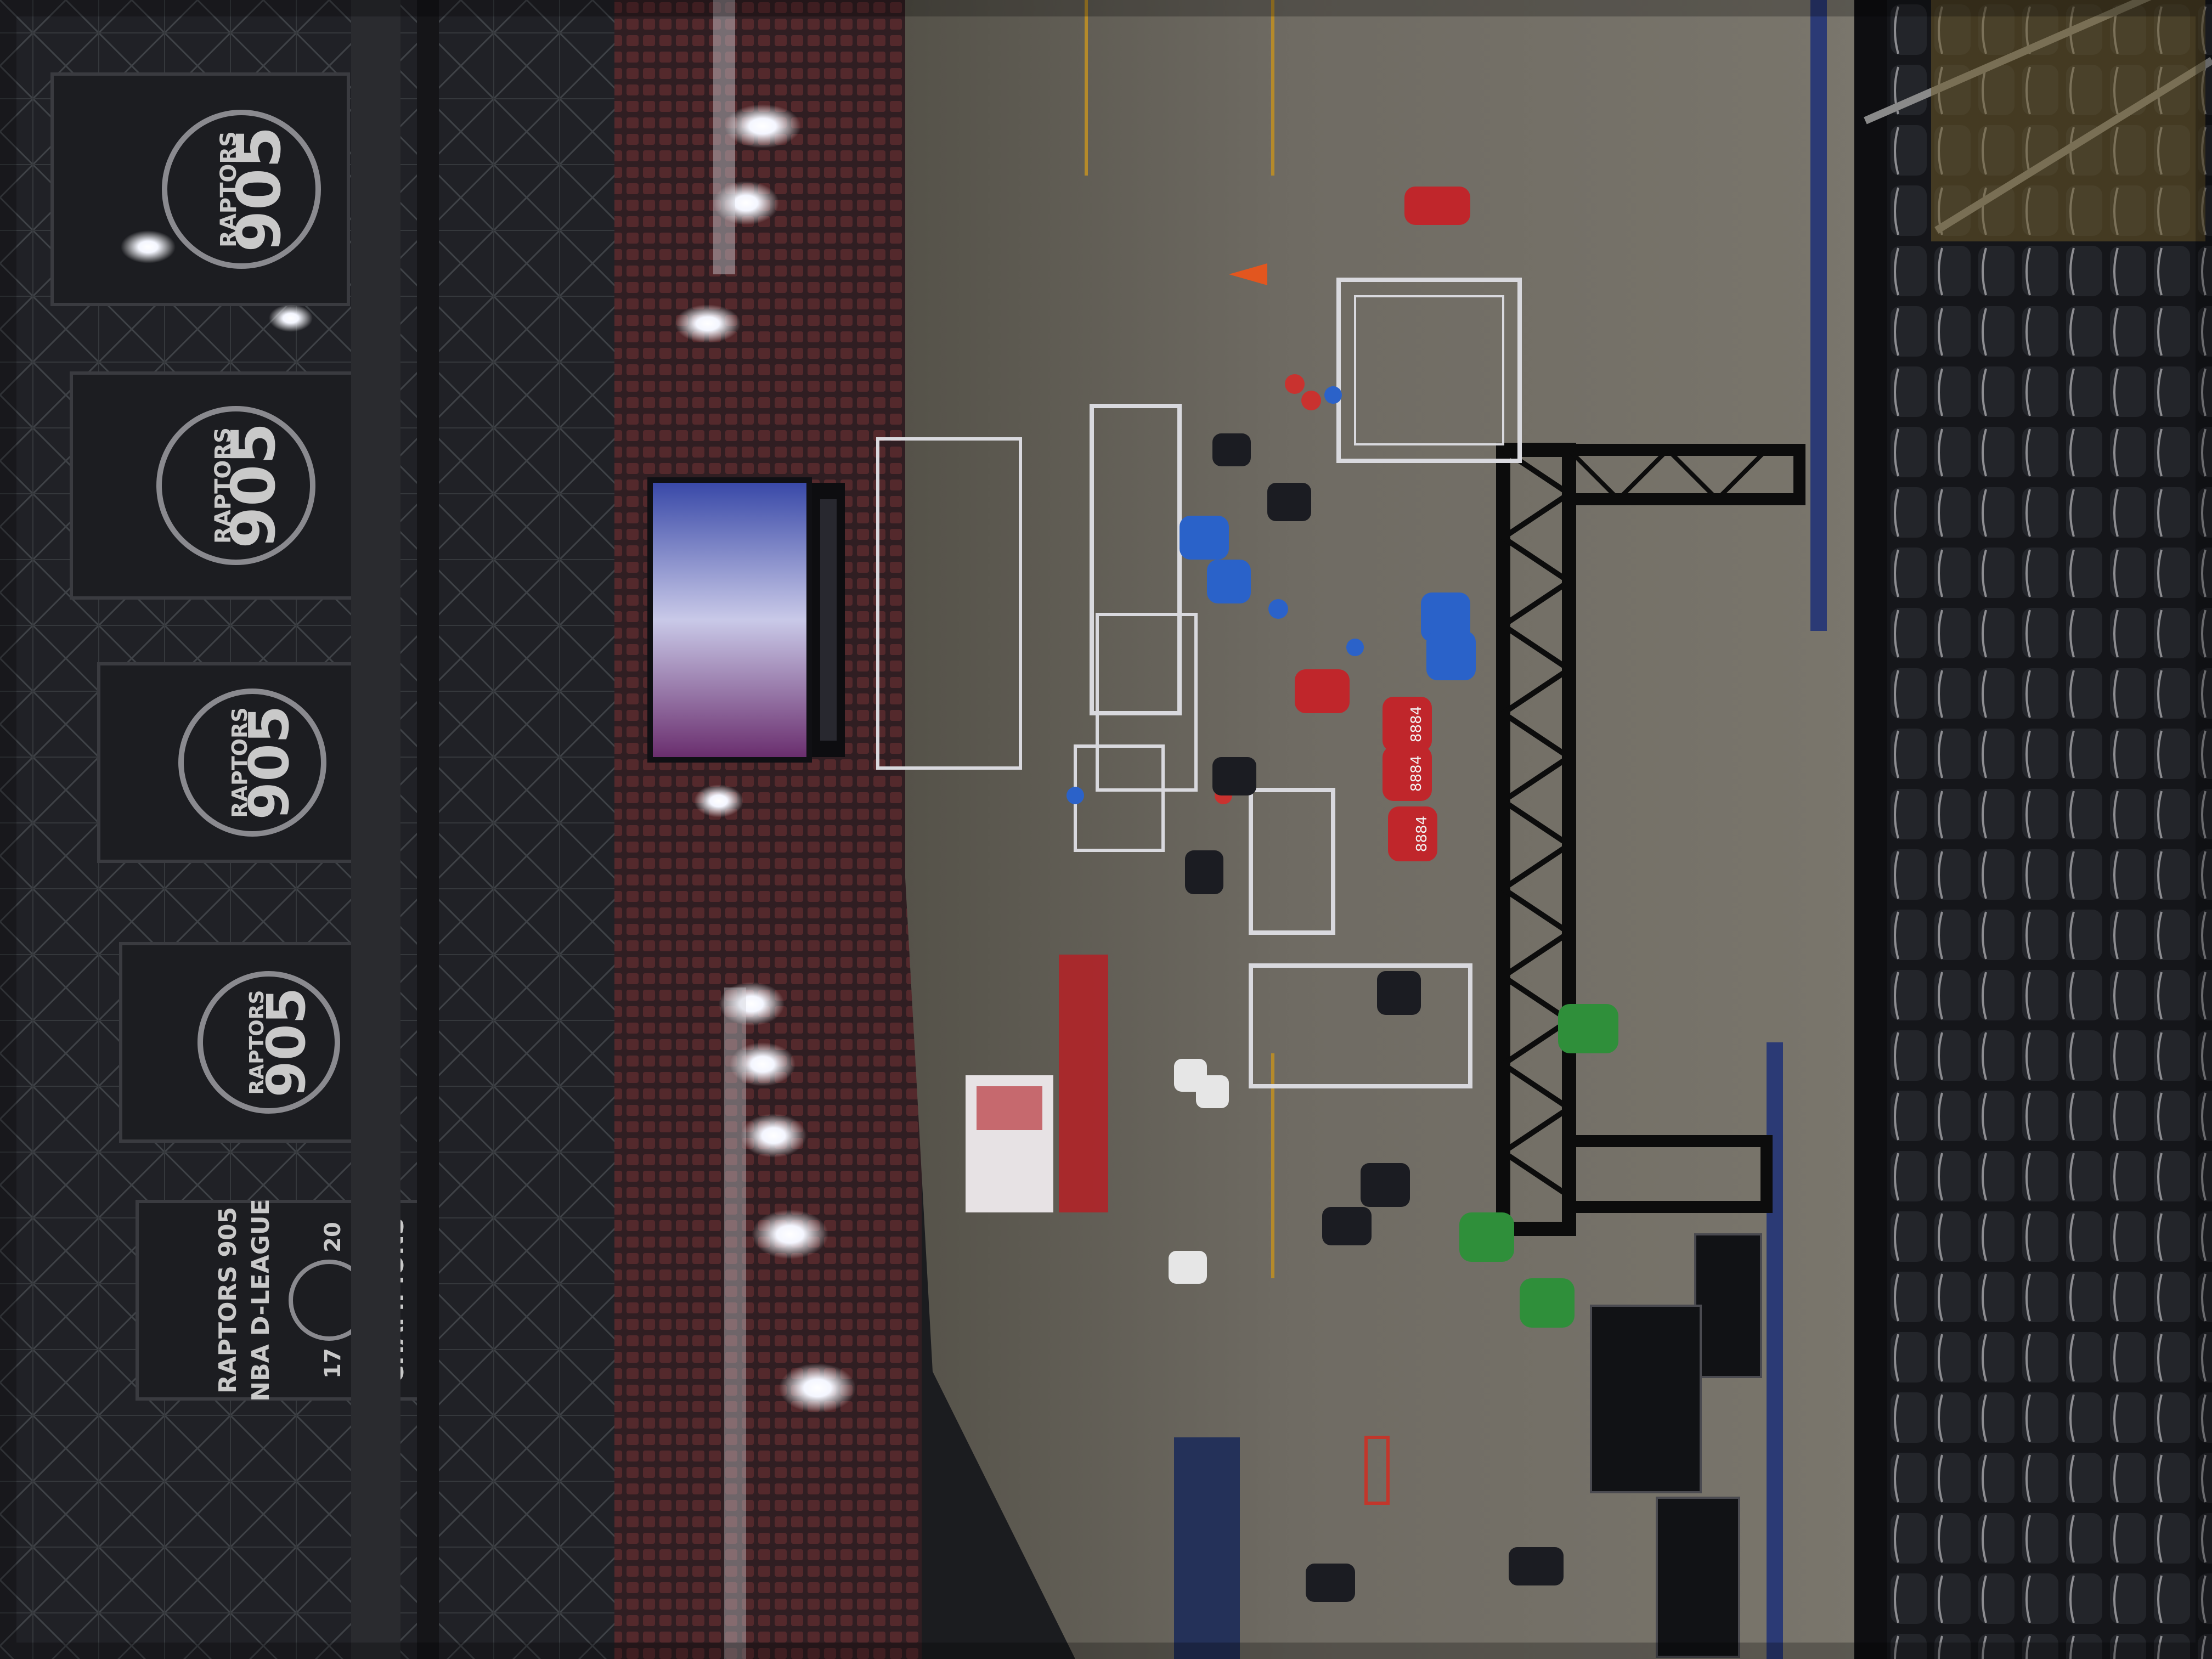  I want to click on banner-3: RAPTORS 905, so click(241, 763).